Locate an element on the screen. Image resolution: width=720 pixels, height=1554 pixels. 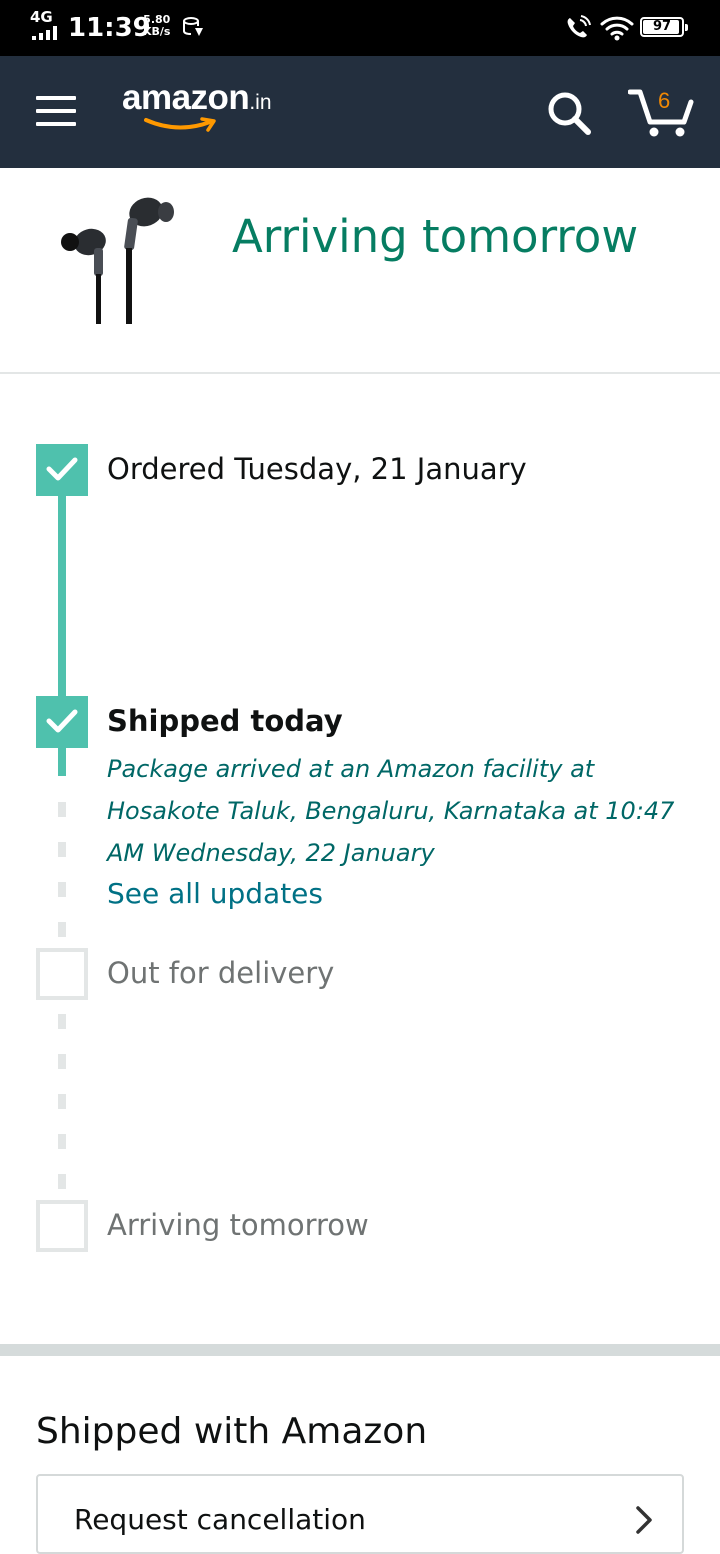
request-cancellation-button: Request cancellation is located at coordinates (360, 1514).